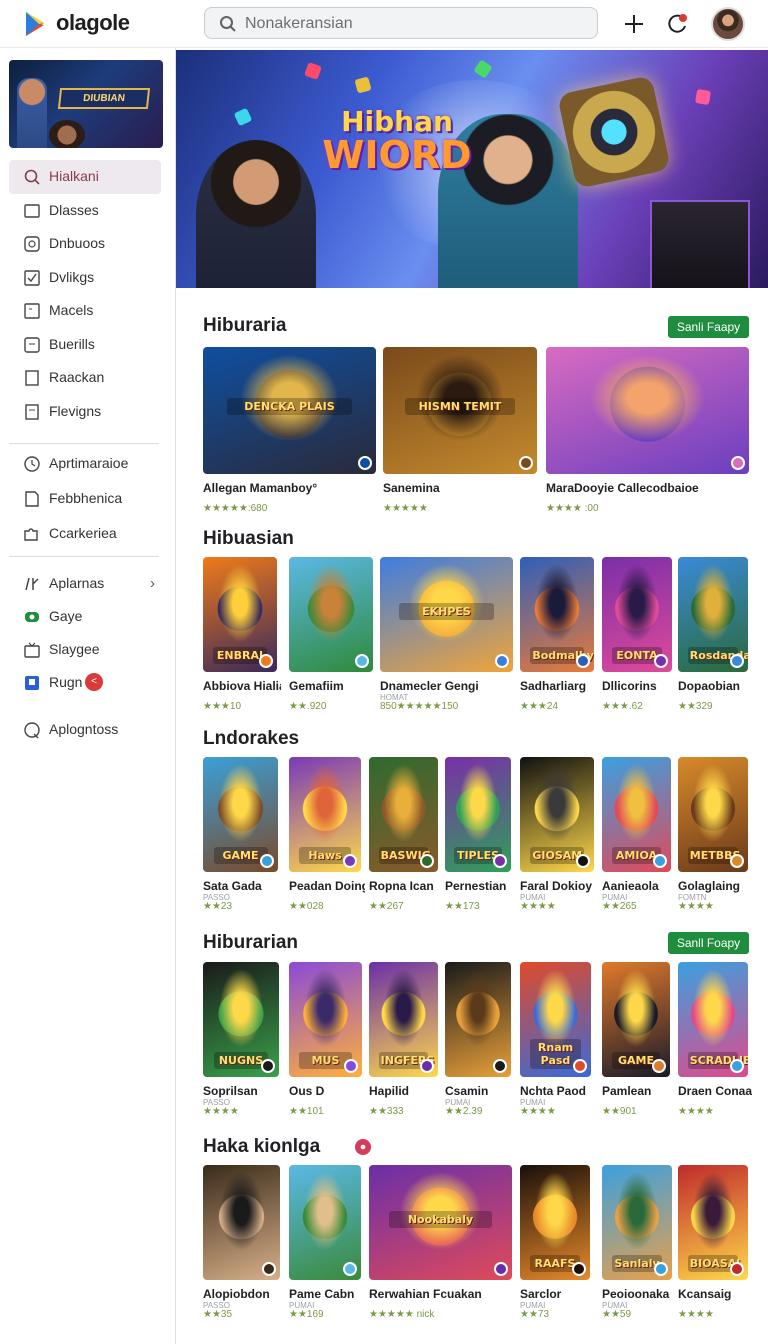 Image resolution: width=768 pixels, height=1344 pixels. Describe the element at coordinates (85, 311) in the screenshot. I see `sidebar-item-macels: Macels` at that location.